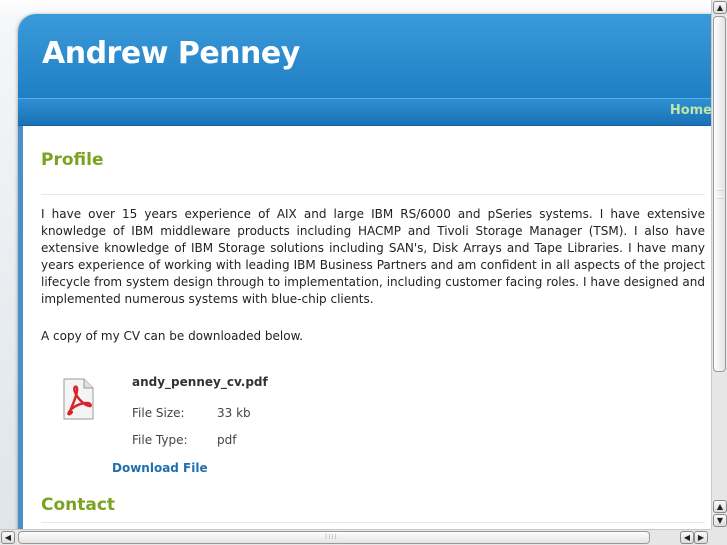 Image resolution: width=727 pixels, height=545 pixels. I want to click on scroll-right-button: ▶, so click(701, 537).